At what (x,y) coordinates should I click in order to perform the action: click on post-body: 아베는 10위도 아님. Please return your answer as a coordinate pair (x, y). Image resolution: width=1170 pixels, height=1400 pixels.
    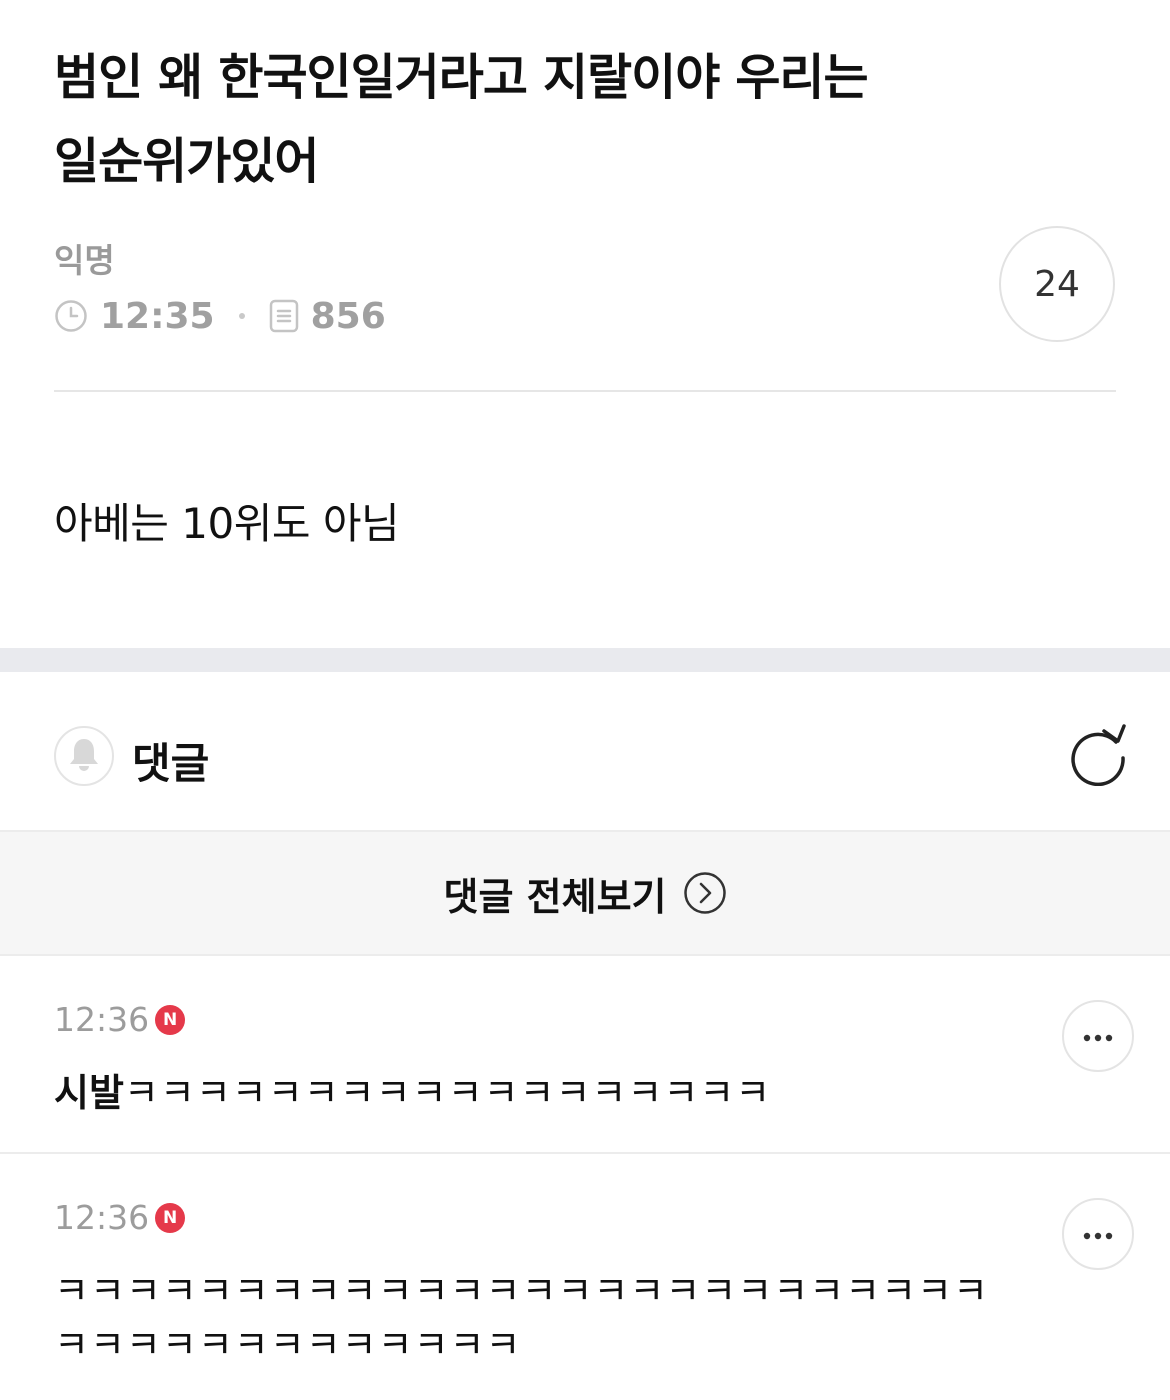
    Looking at the image, I should click on (227, 523).